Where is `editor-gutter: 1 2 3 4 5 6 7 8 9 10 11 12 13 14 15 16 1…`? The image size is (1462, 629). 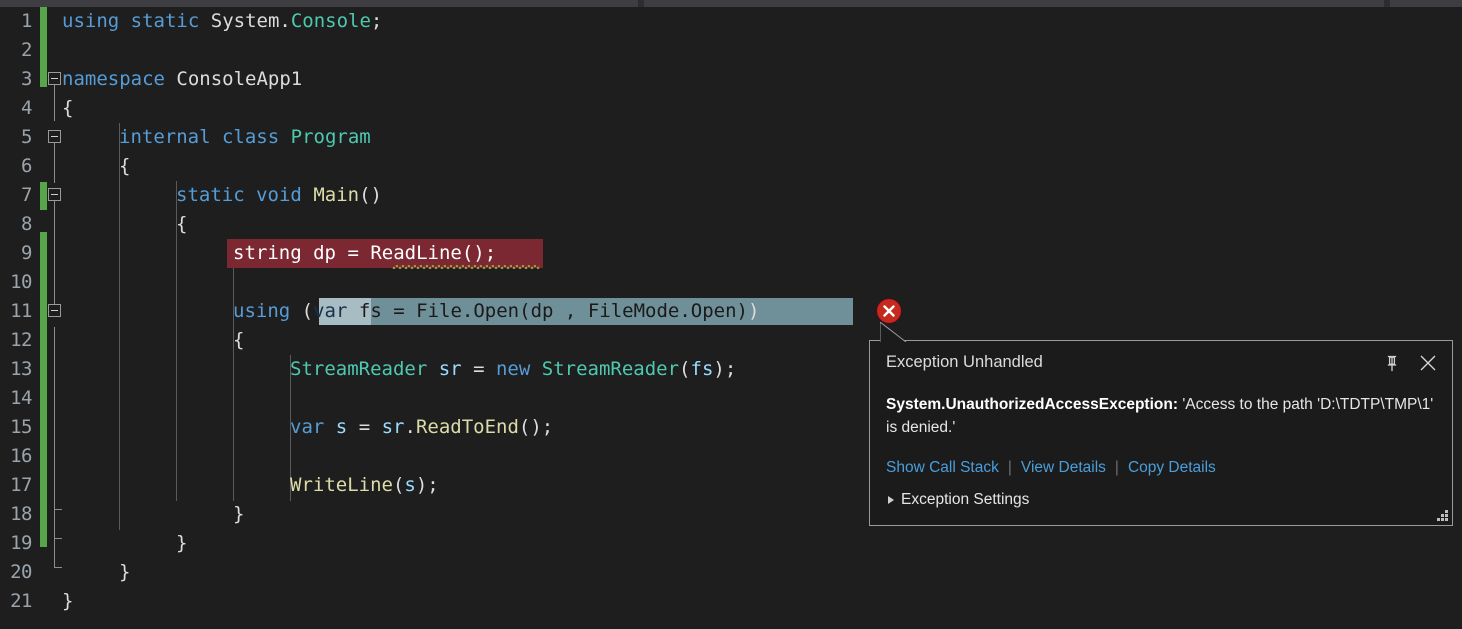 editor-gutter: 1 2 3 4 5 6 7 8 9 10 11 12 13 14 15 16 1… is located at coordinates (31, 318).